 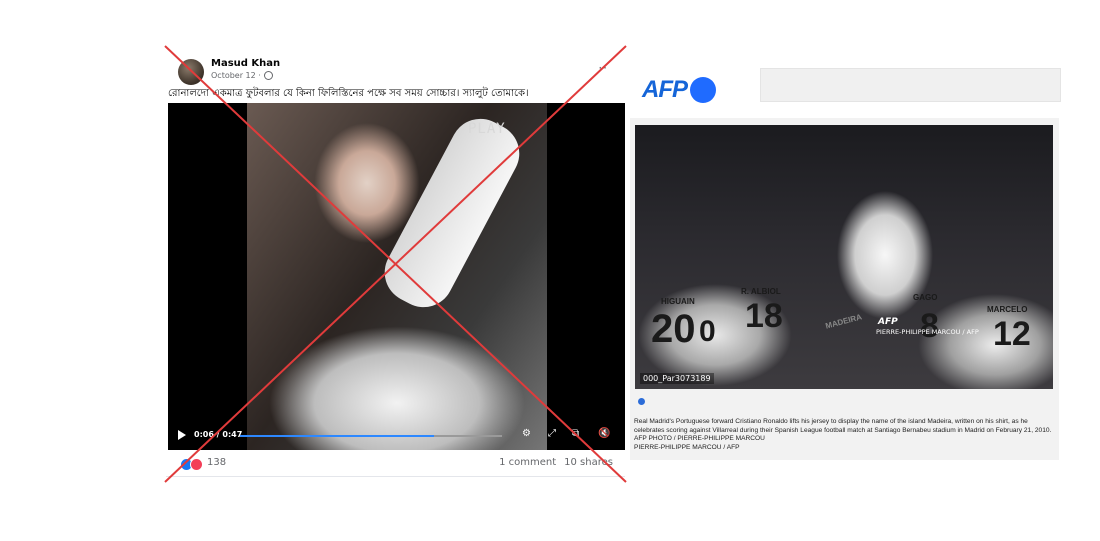 I want to click on video-controls: 0:06 / 0:47 ⚙ ⤢ ⧉ 🔇, so click(x=396, y=436).